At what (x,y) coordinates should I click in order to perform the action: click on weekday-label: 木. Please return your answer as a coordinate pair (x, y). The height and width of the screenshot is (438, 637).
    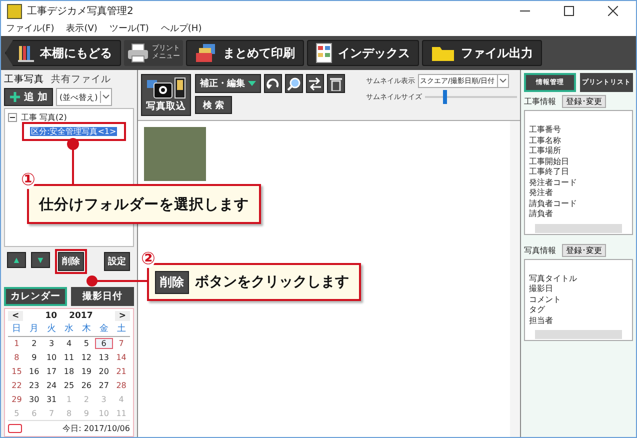
    Looking at the image, I should click on (86, 328).